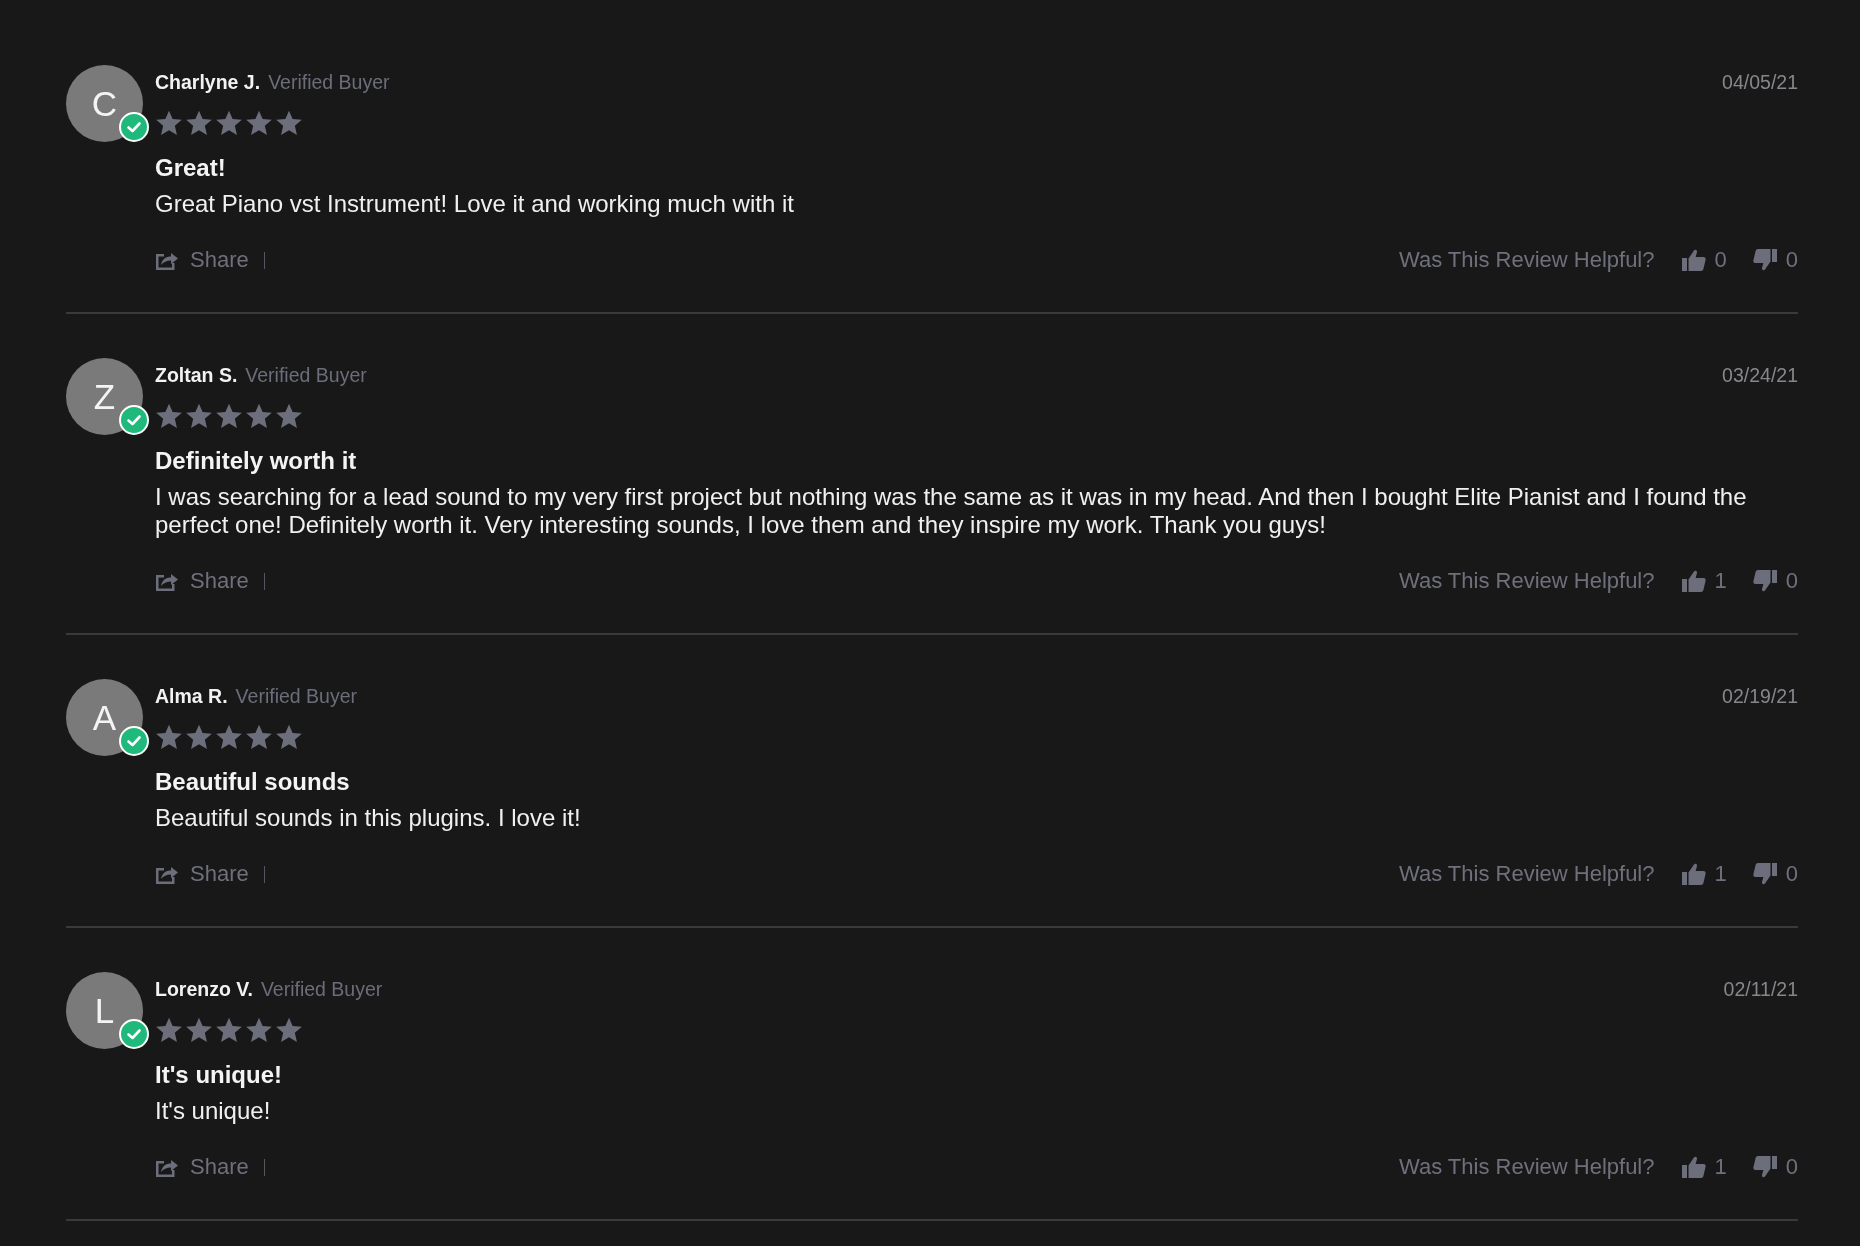 The height and width of the screenshot is (1246, 1860). What do you see at coordinates (1760, 82) in the screenshot?
I see `review-date: 04/05/21` at bounding box center [1760, 82].